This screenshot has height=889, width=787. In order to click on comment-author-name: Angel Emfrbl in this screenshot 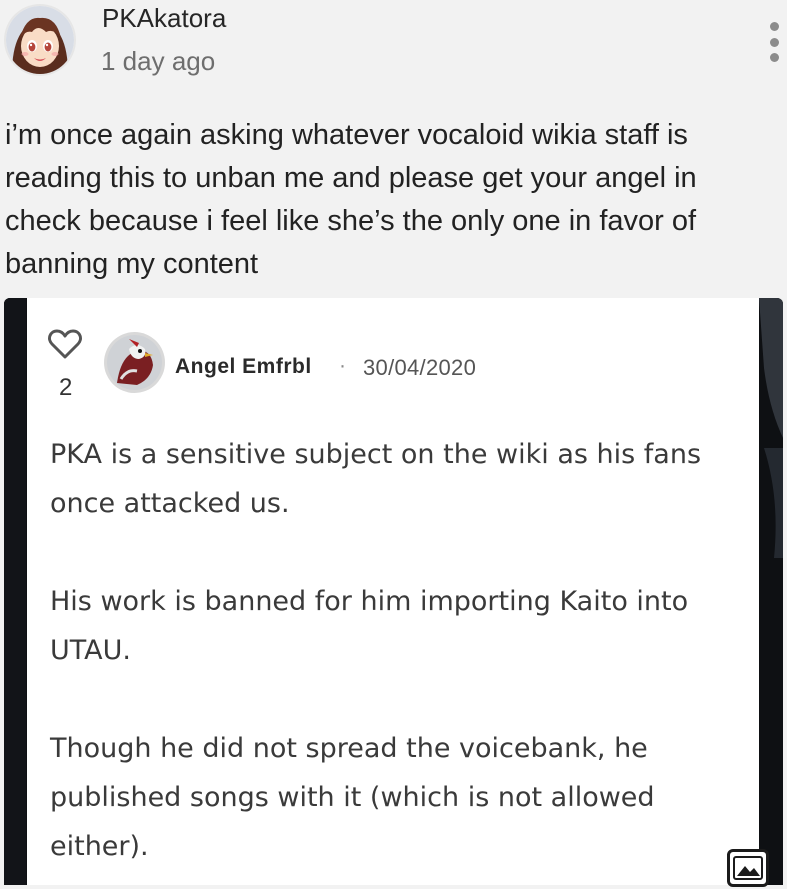, I will do `click(243, 367)`.